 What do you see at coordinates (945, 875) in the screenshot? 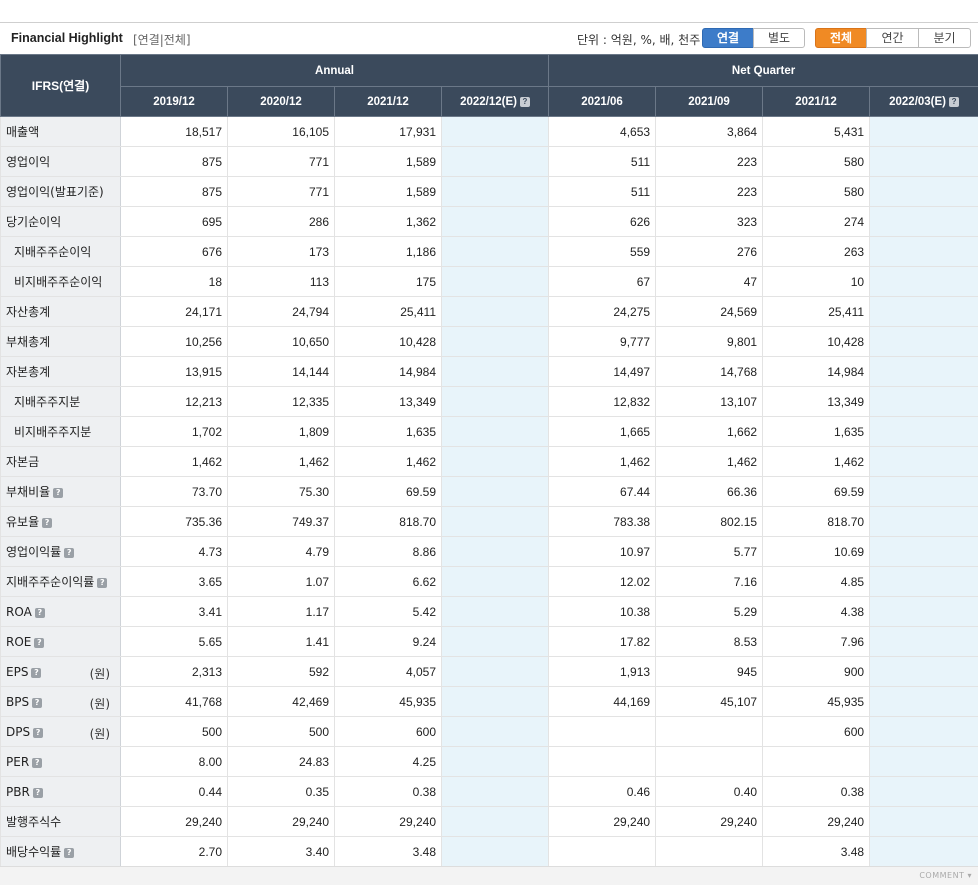
I see `comment-toggle: COMMENT ▾` at bounding box center [945, 875].